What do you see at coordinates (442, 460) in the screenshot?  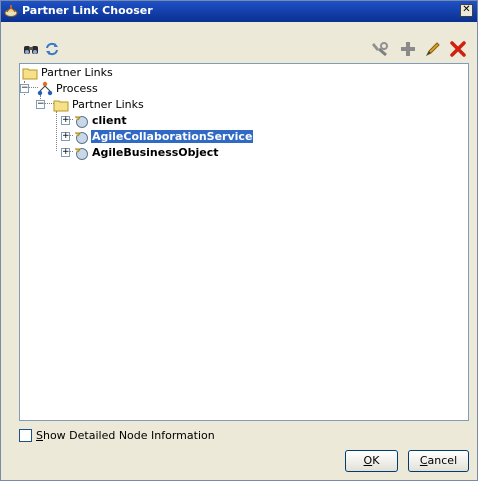 I see `button-label: ancel` at bounding box center [442, 460].